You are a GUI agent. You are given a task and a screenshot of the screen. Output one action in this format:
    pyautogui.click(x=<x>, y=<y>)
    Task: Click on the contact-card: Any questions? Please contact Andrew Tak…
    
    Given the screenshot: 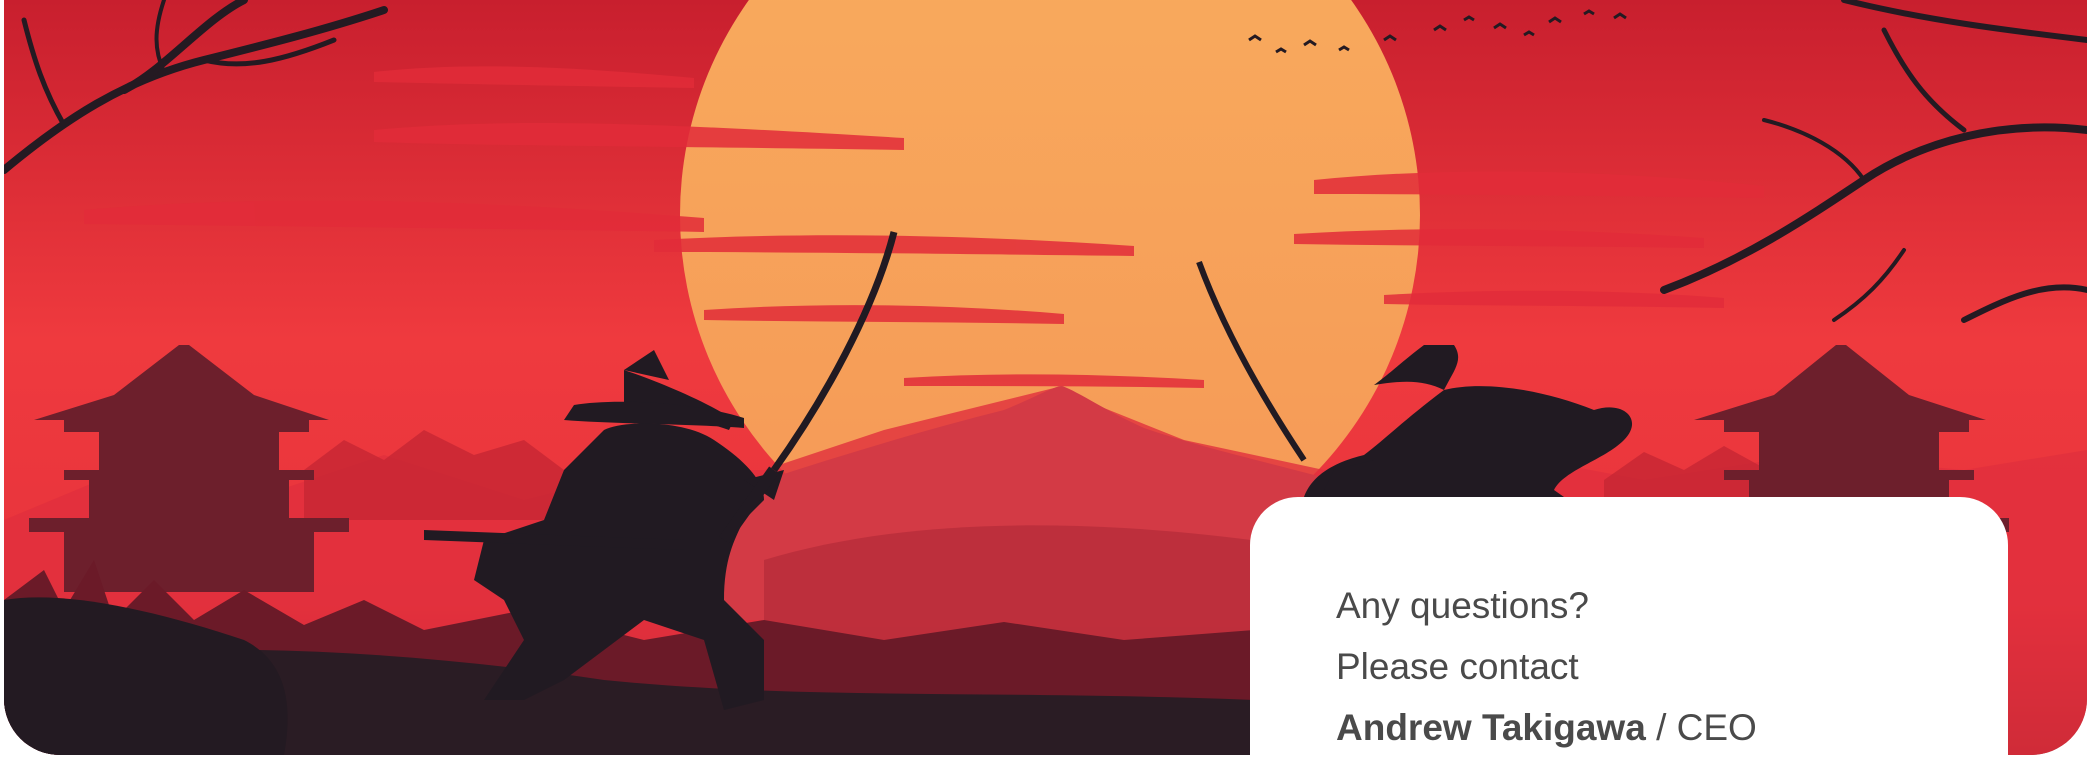 What is the action you would take?
    pyautogui.click(x=1629, y=628)
    